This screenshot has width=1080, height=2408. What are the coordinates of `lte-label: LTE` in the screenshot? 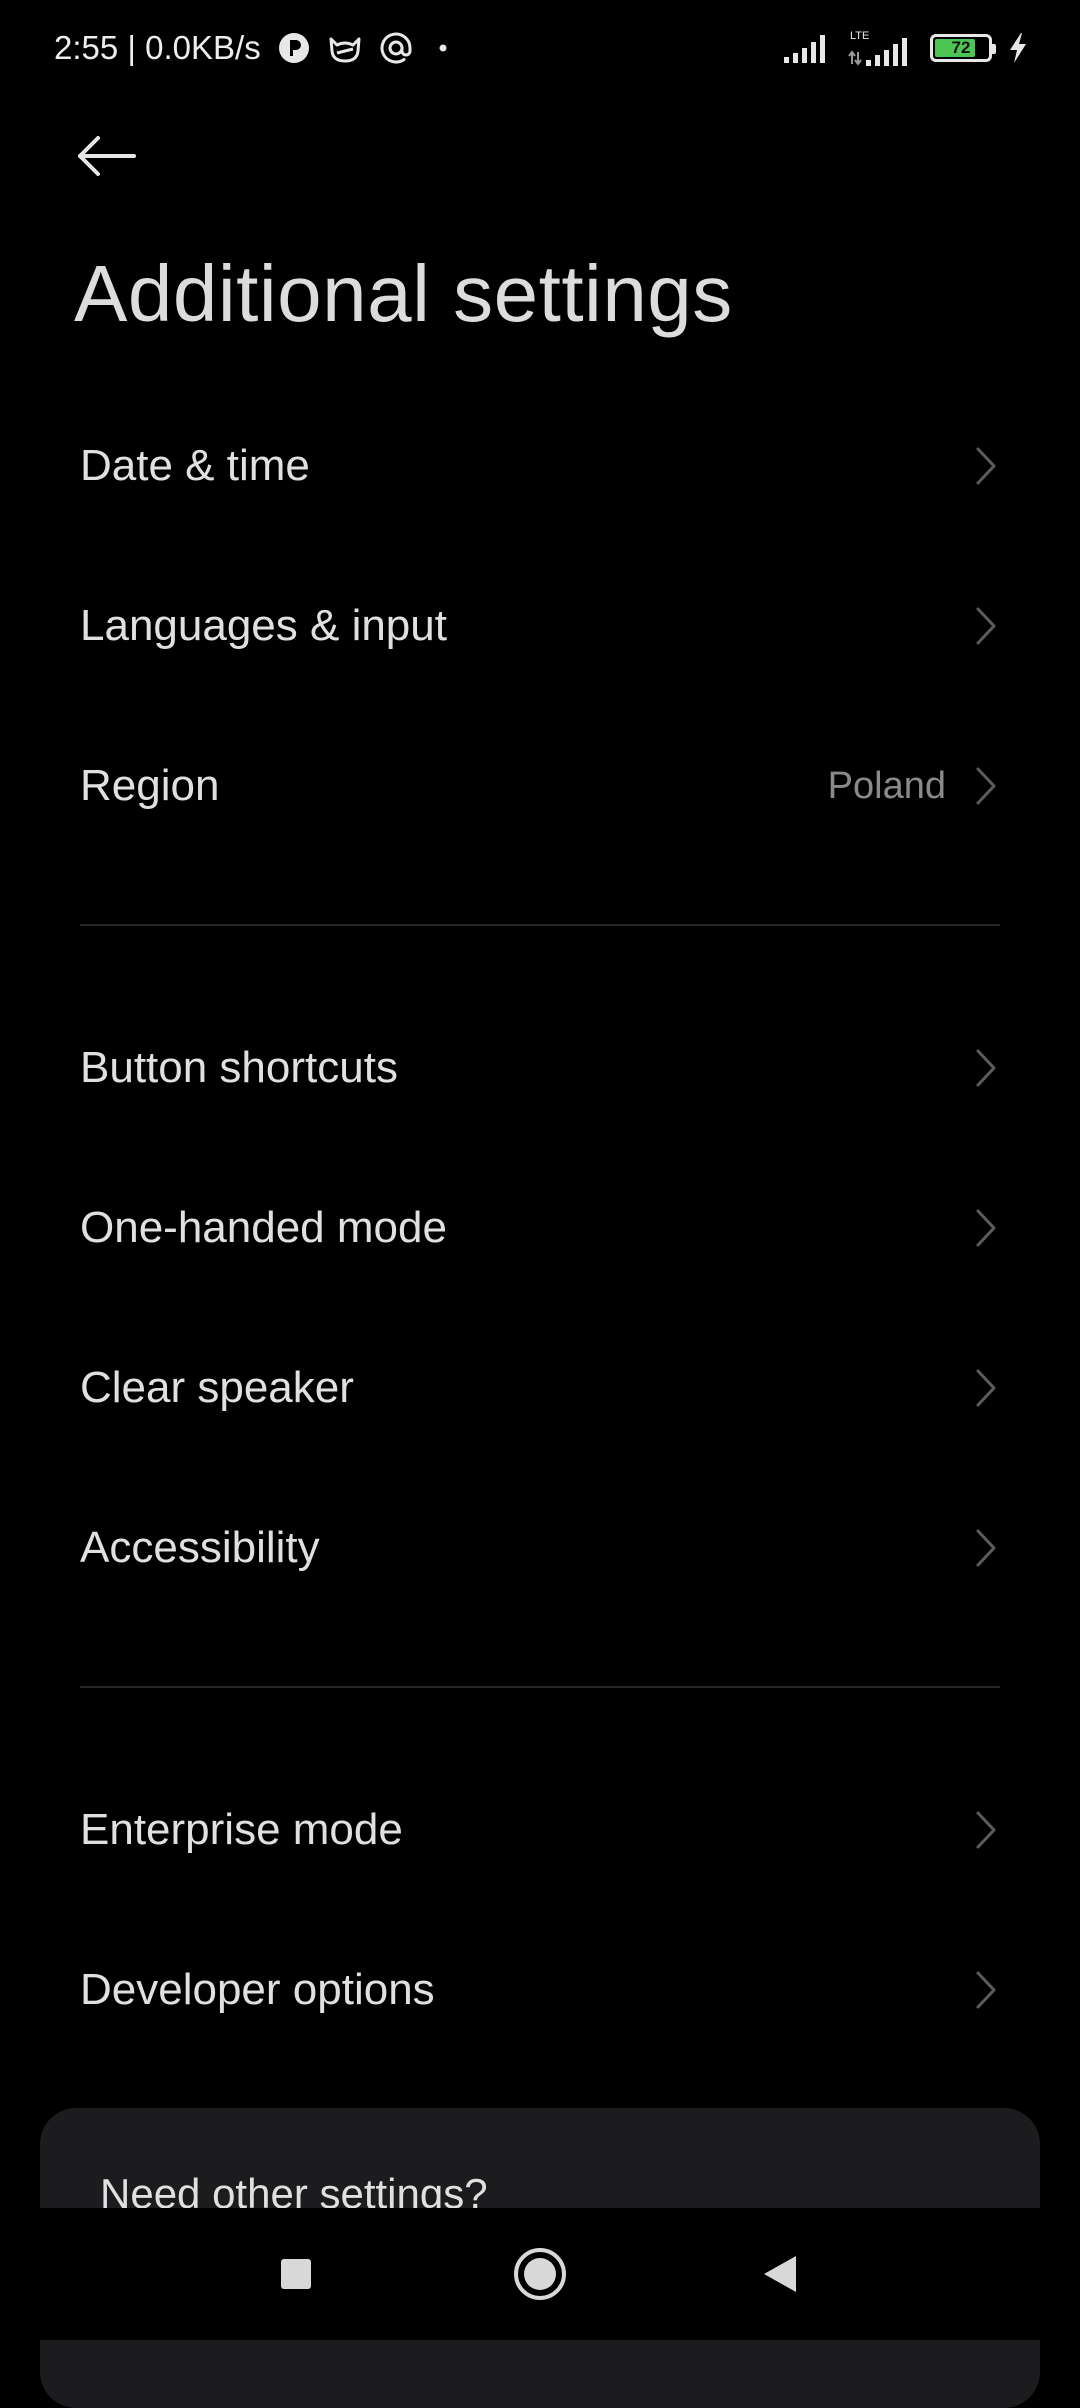 It's located at (859, 36).